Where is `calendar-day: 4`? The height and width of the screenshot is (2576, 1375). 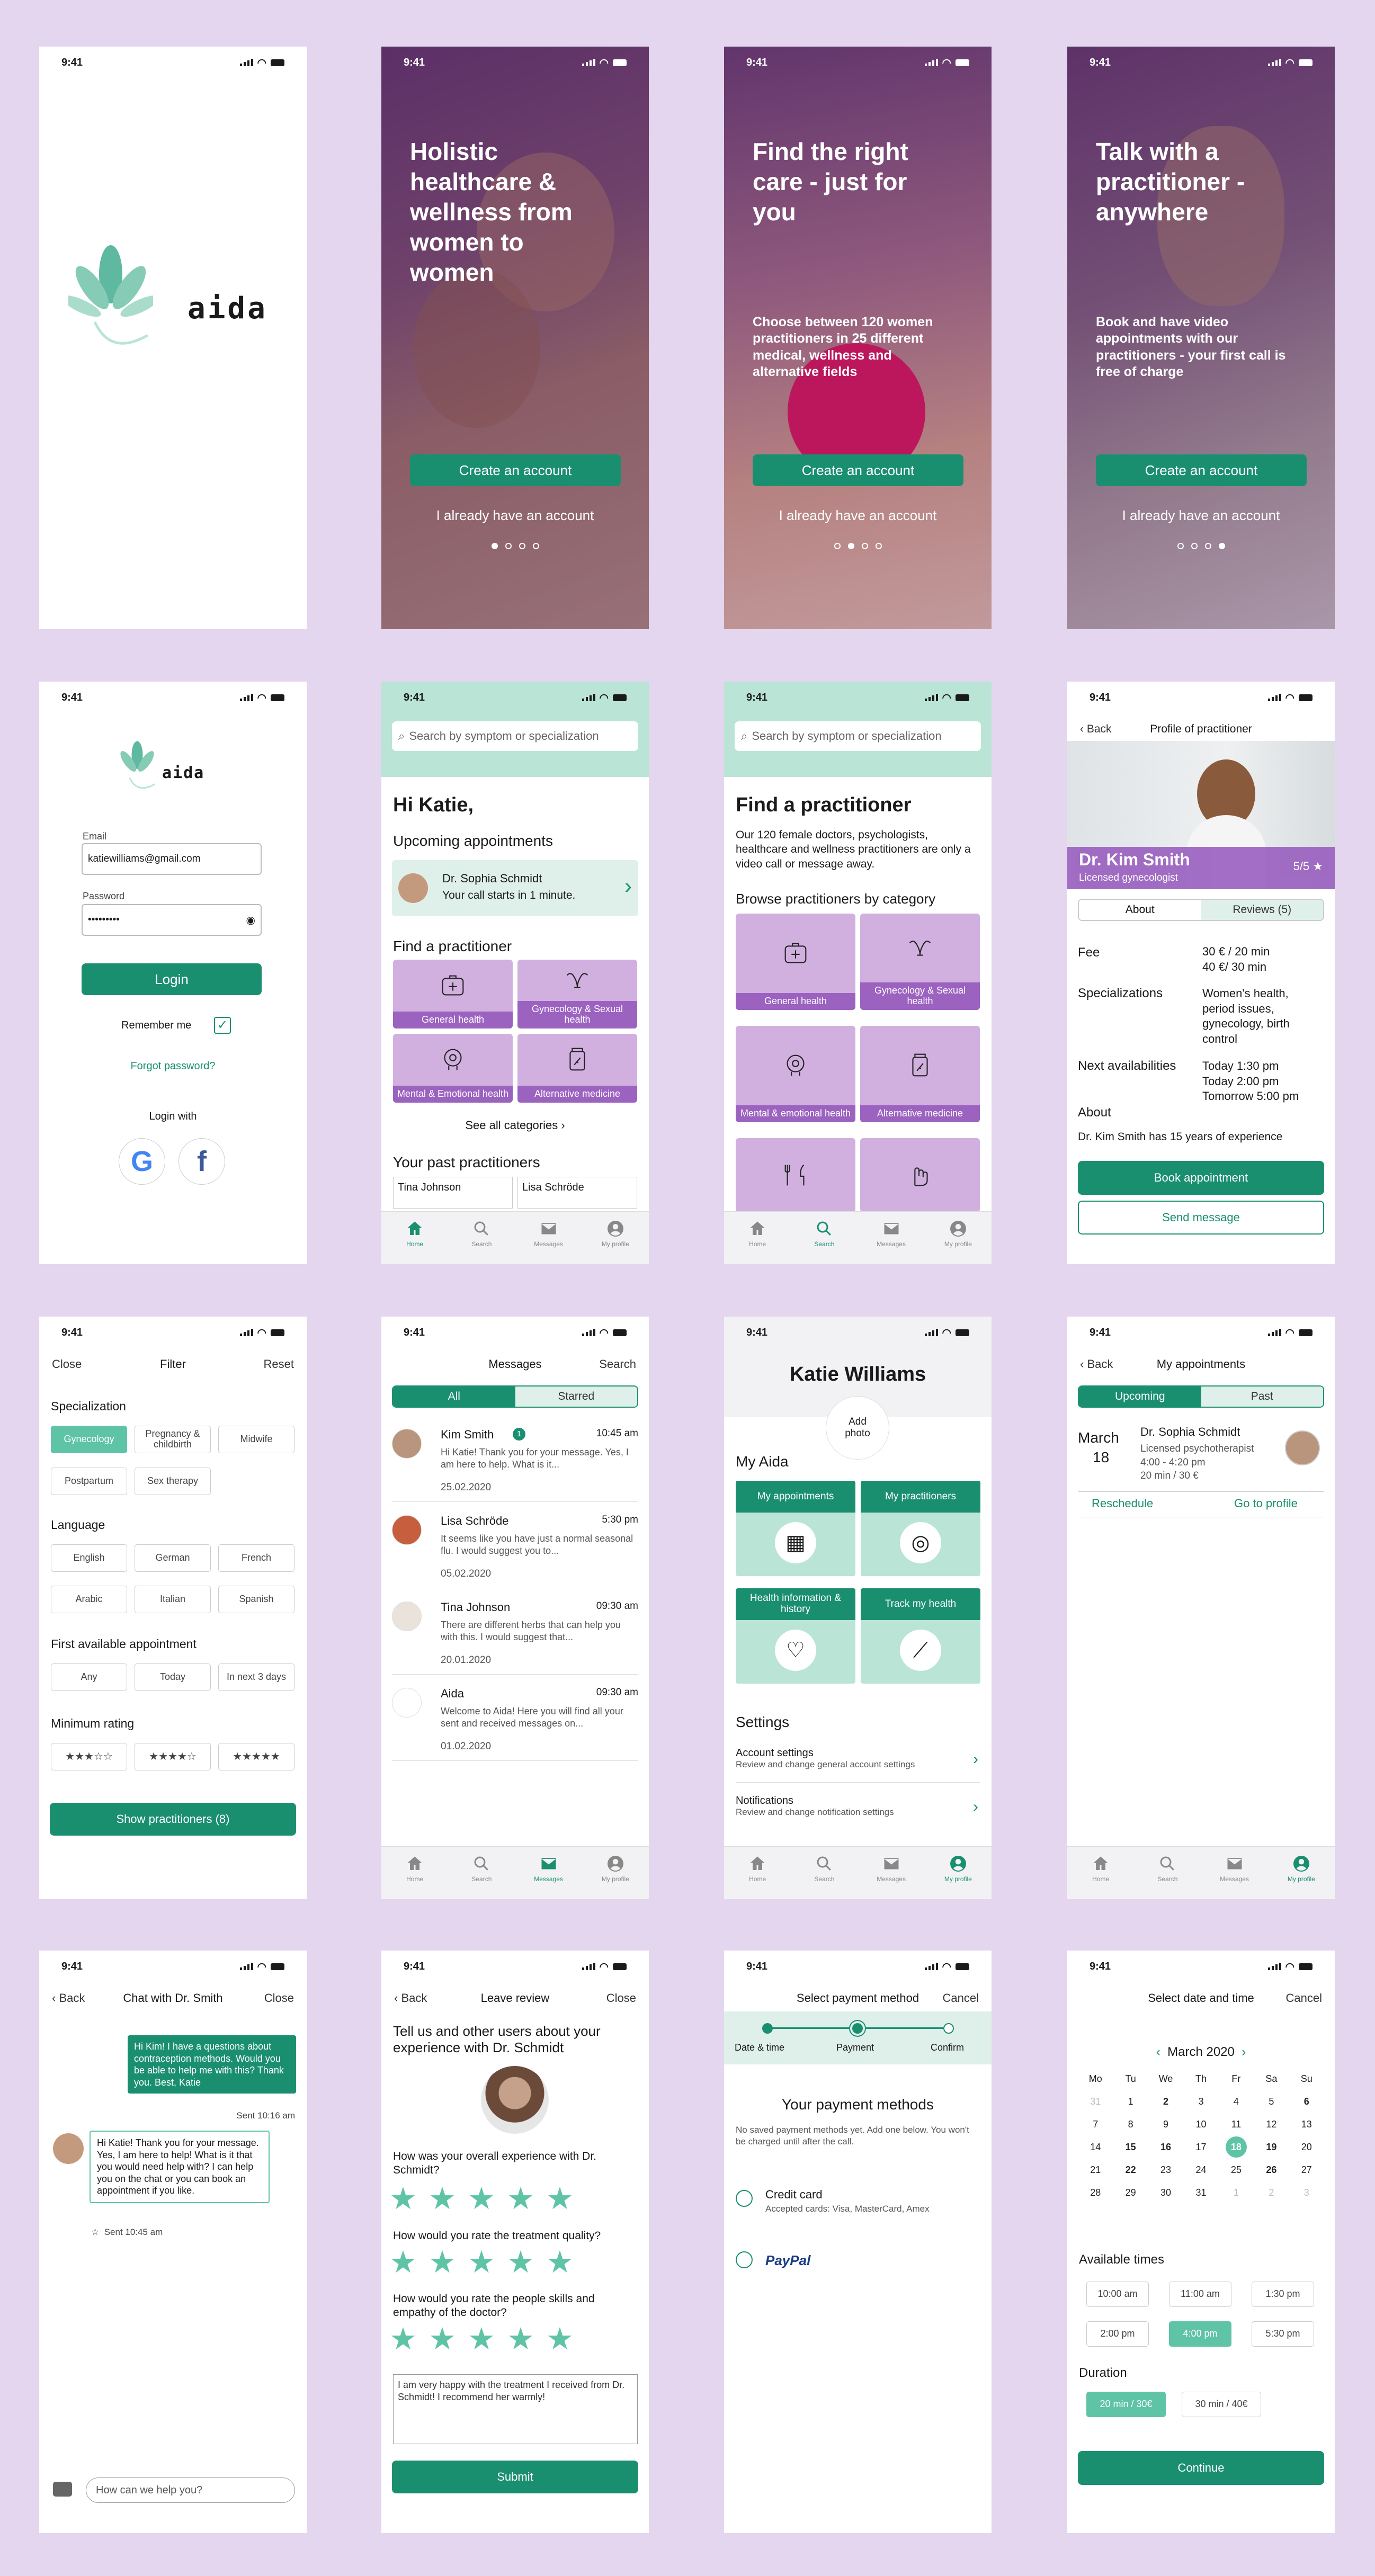
calendar-day: 4 is located at coordinates (1236, 2101).